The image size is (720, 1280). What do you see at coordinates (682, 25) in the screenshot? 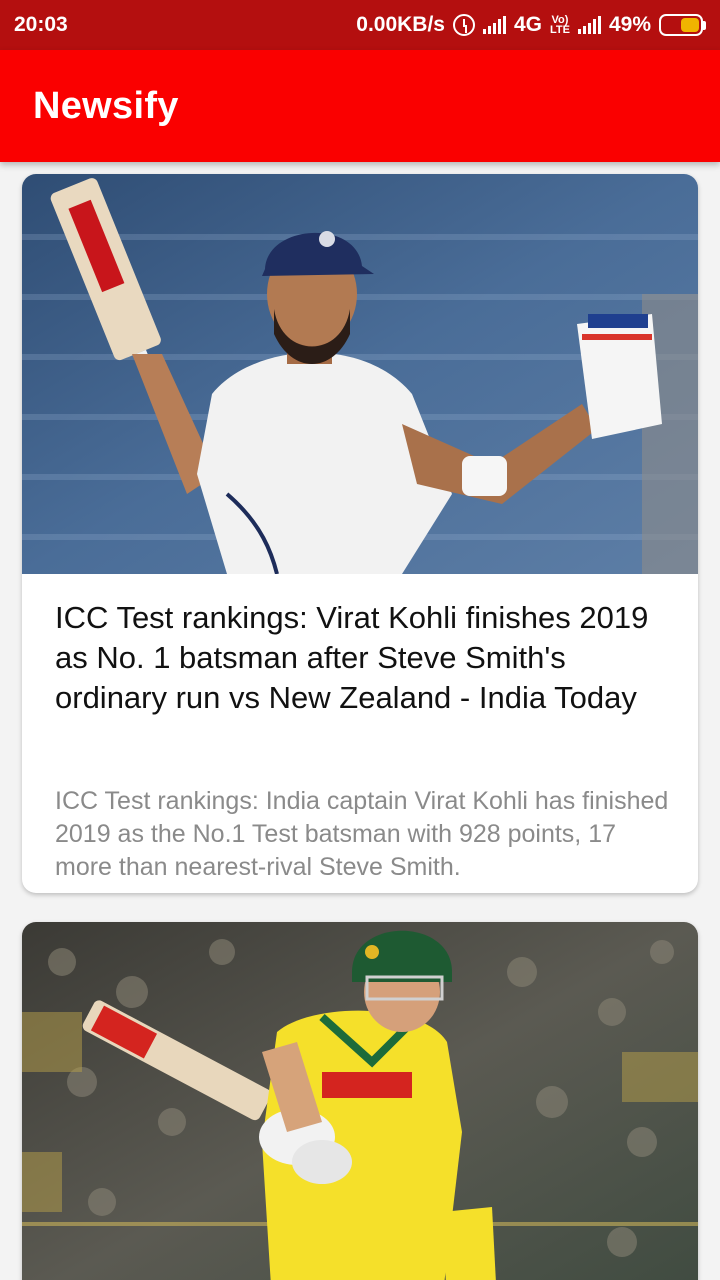
I see `battery-icon` at bounding box center [682, 25].